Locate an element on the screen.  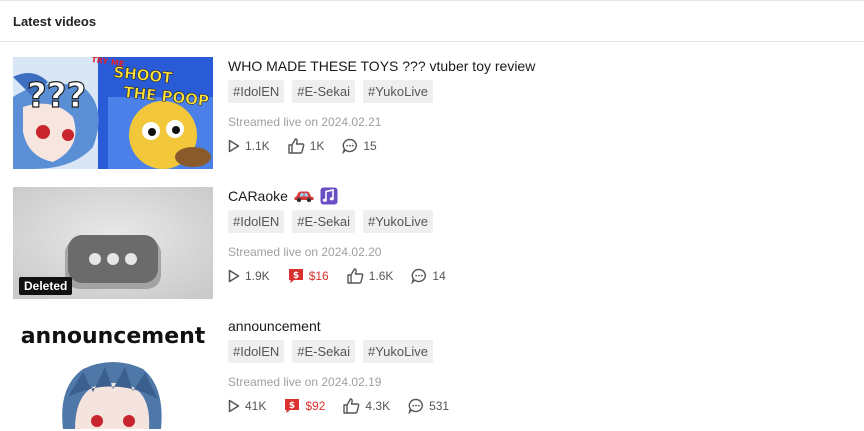
view-count: 1.1K is located at coordinates (249, 146).